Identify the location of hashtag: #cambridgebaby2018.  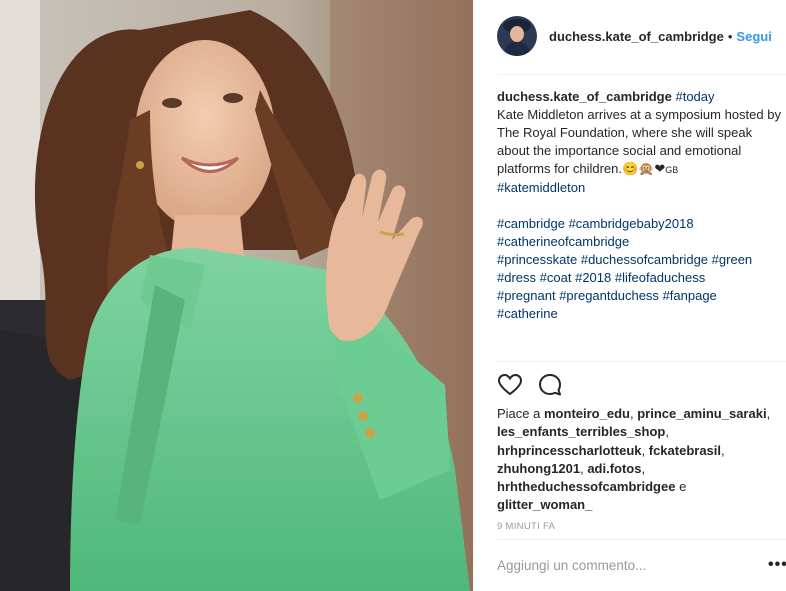
(631, 223).